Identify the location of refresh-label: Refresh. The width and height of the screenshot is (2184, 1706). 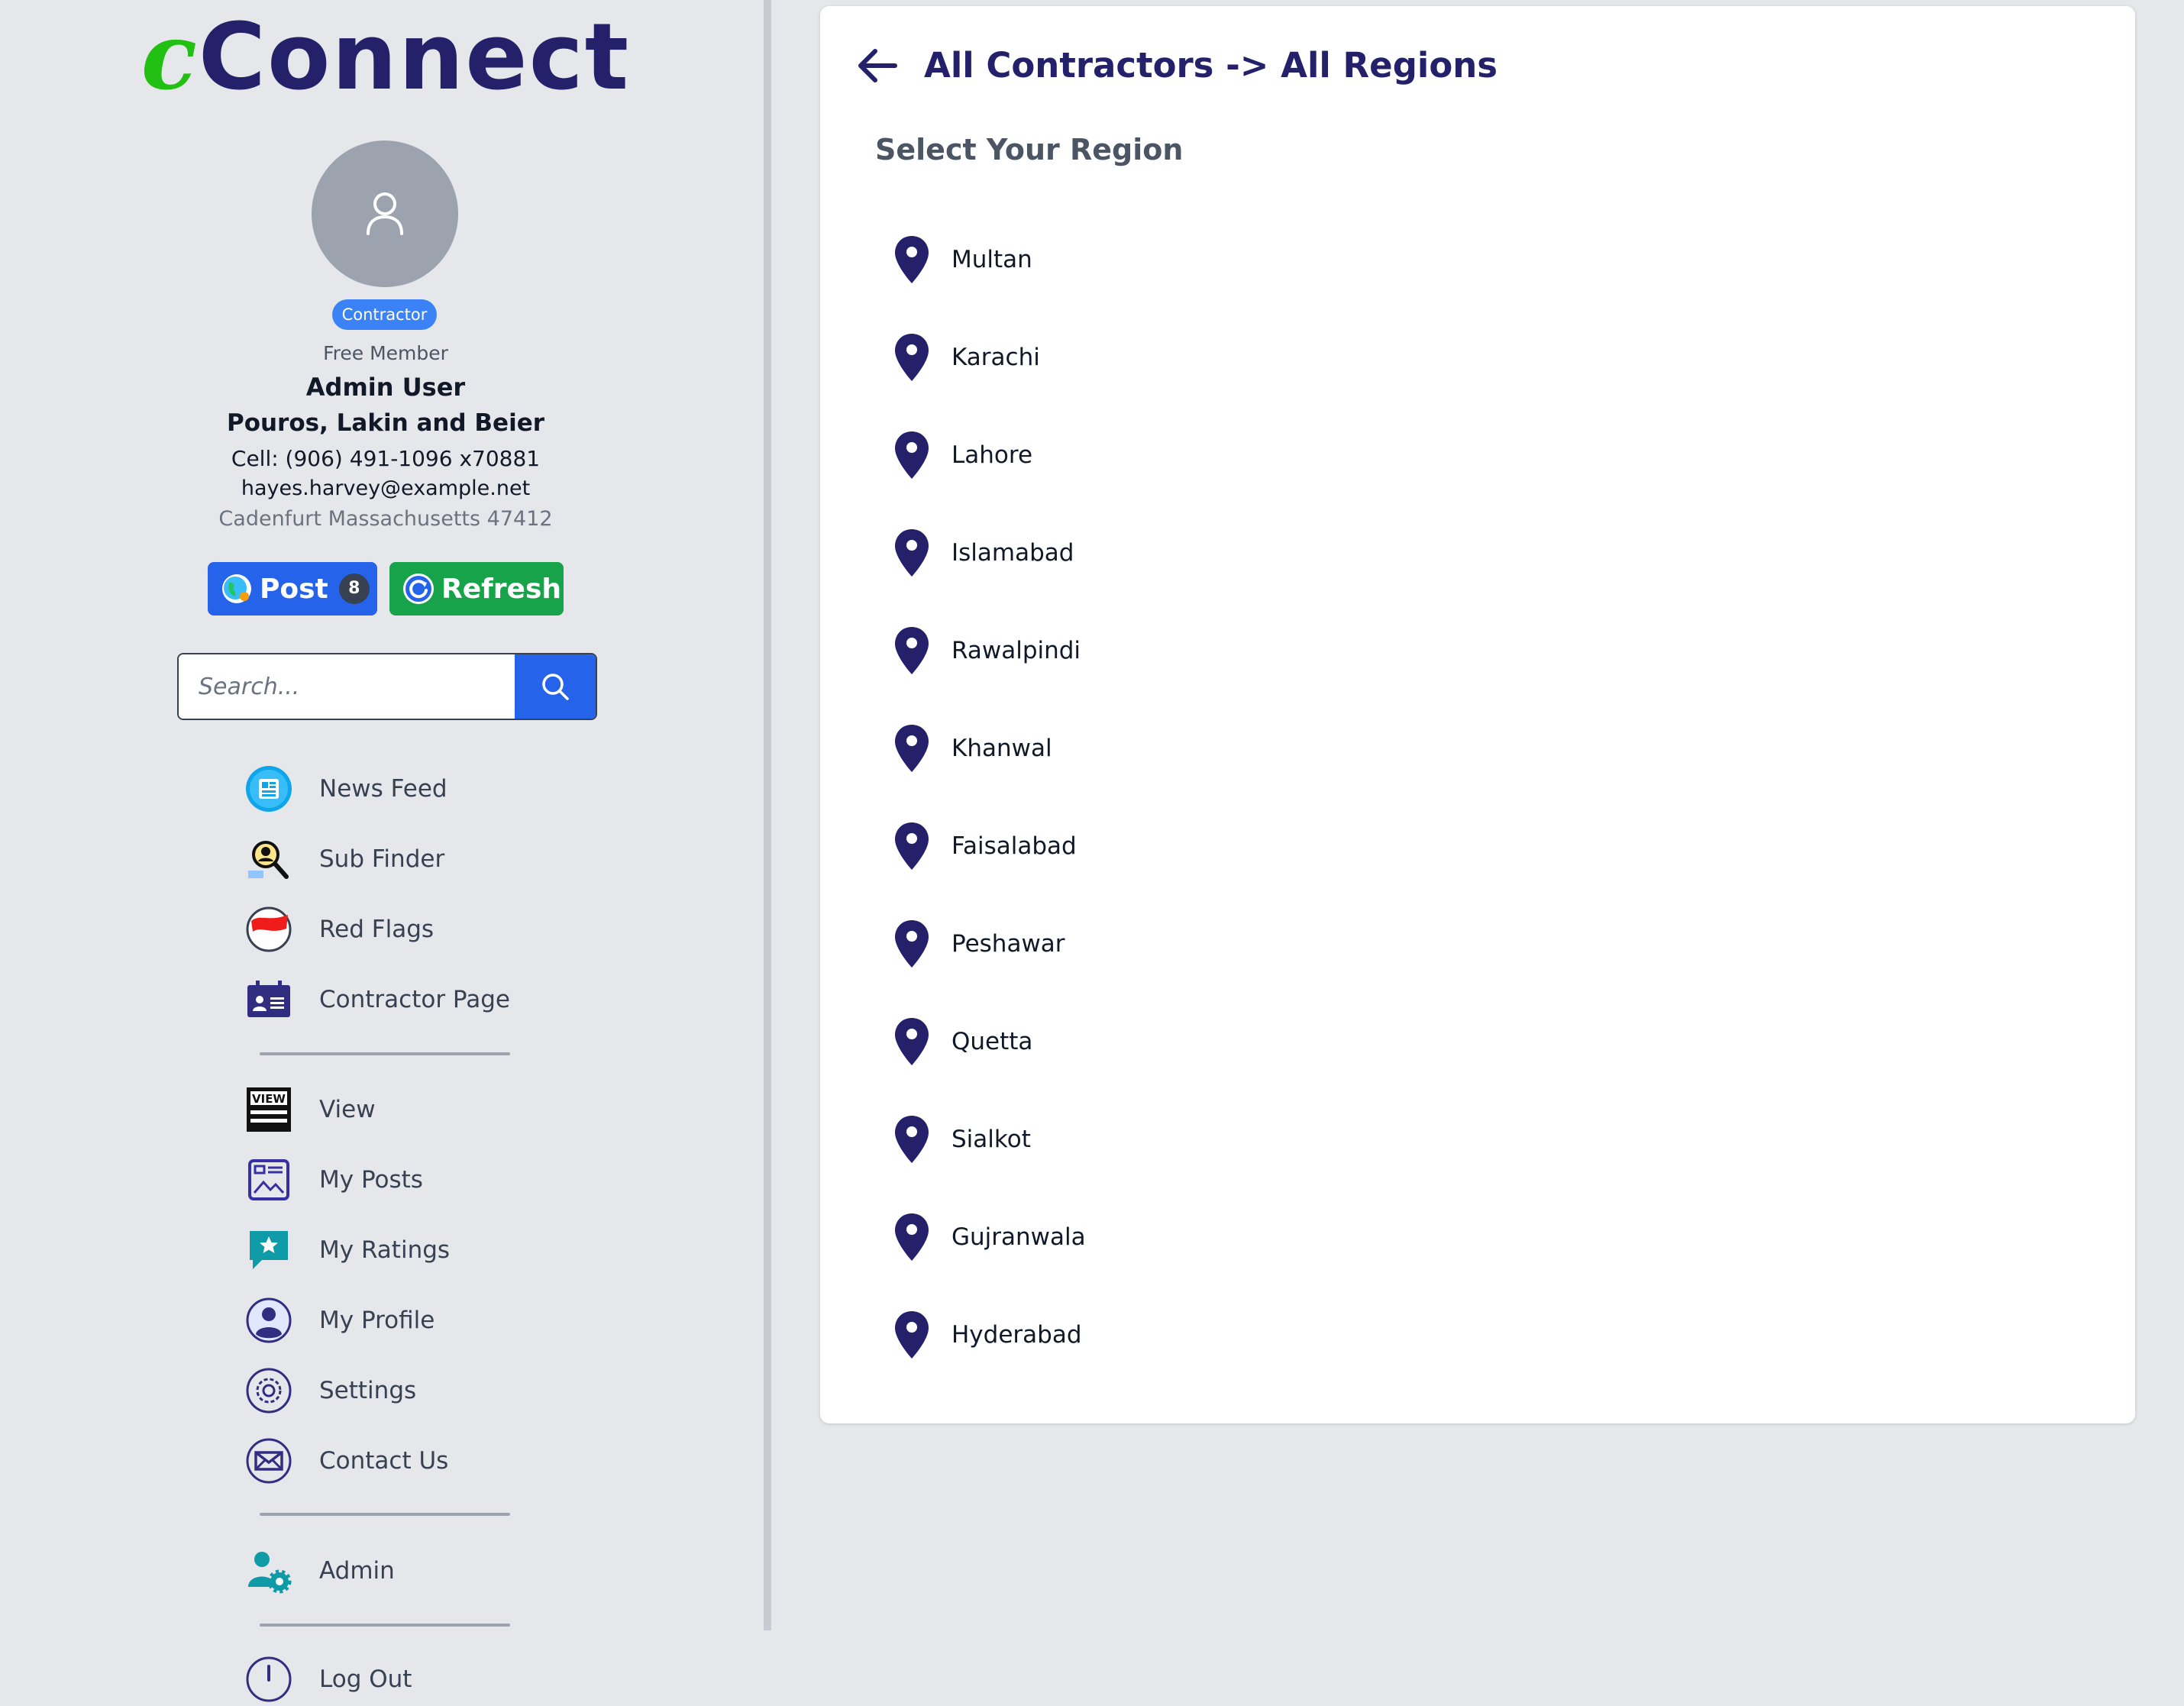
(501, 589).